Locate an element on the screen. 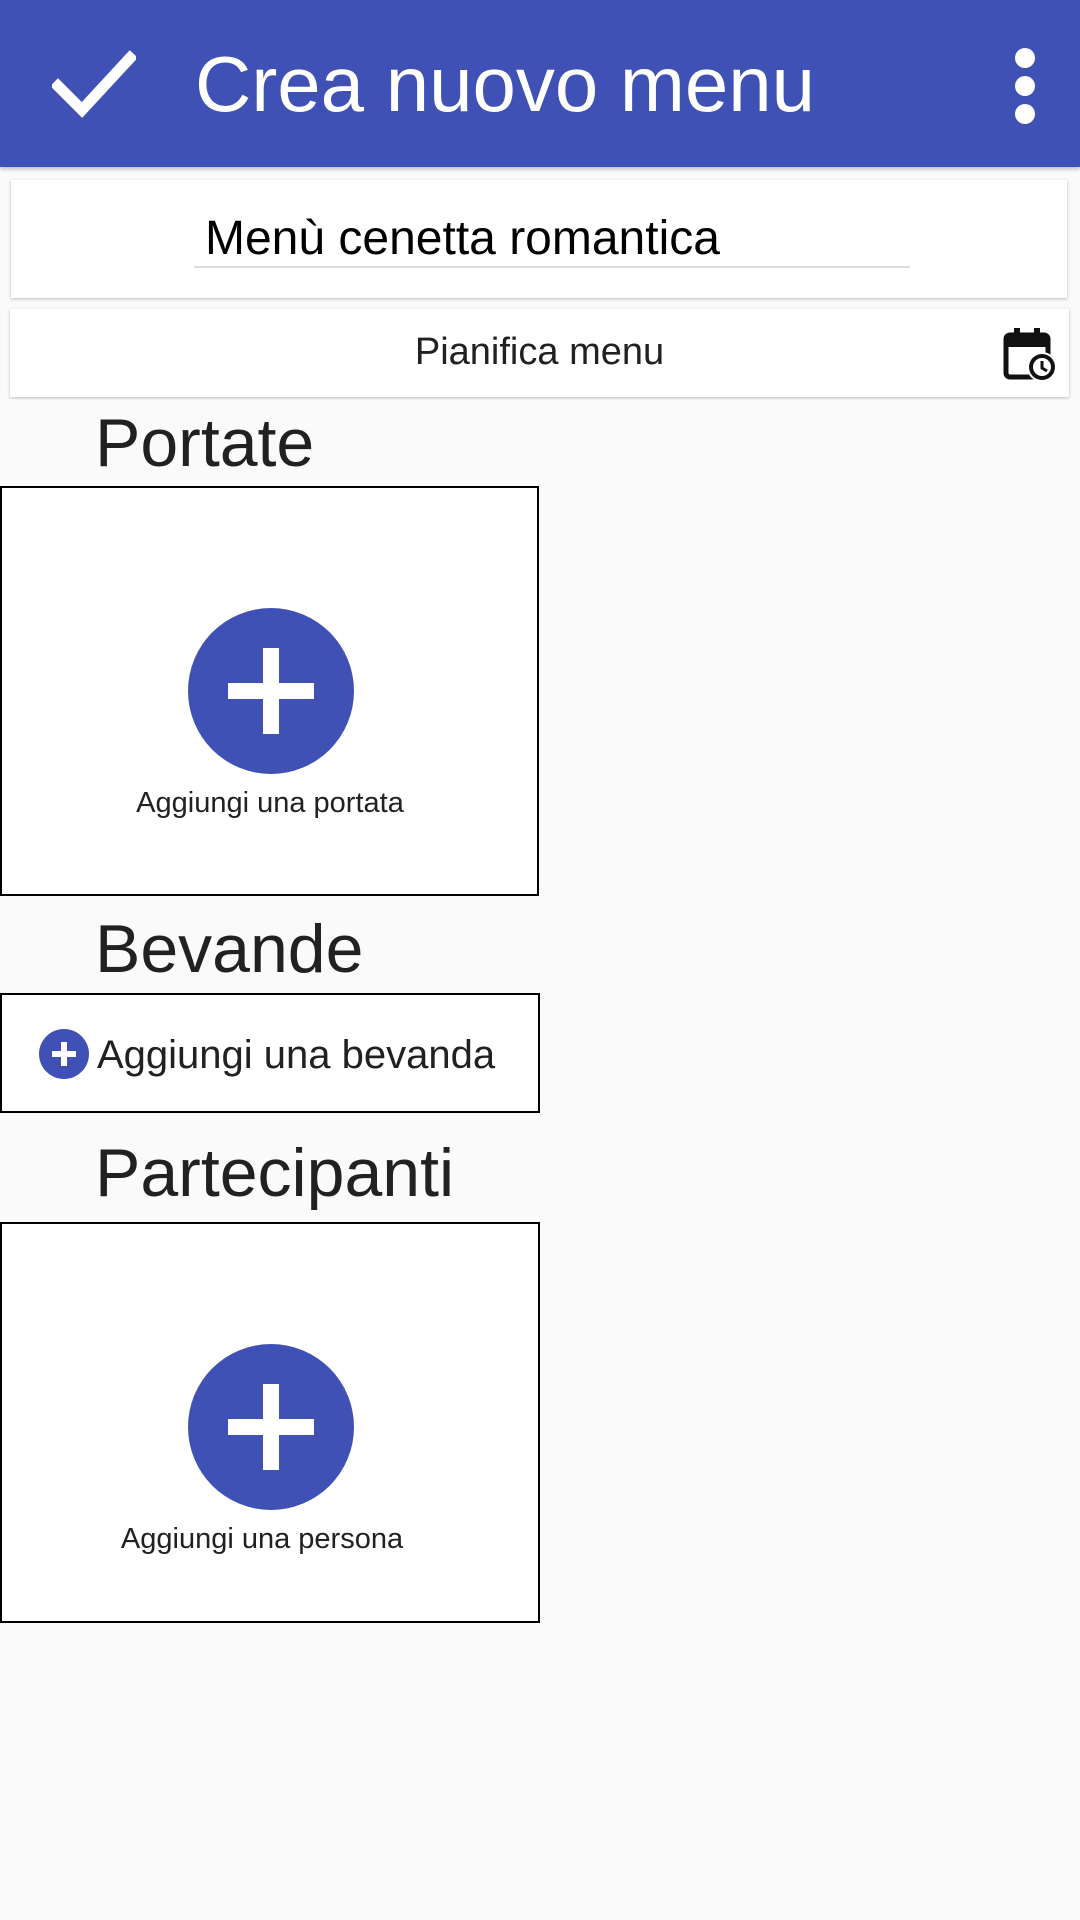 The image size is (1080, 1920). add-course-card: Aggiungi una portata is located at coordinates (269, 691).